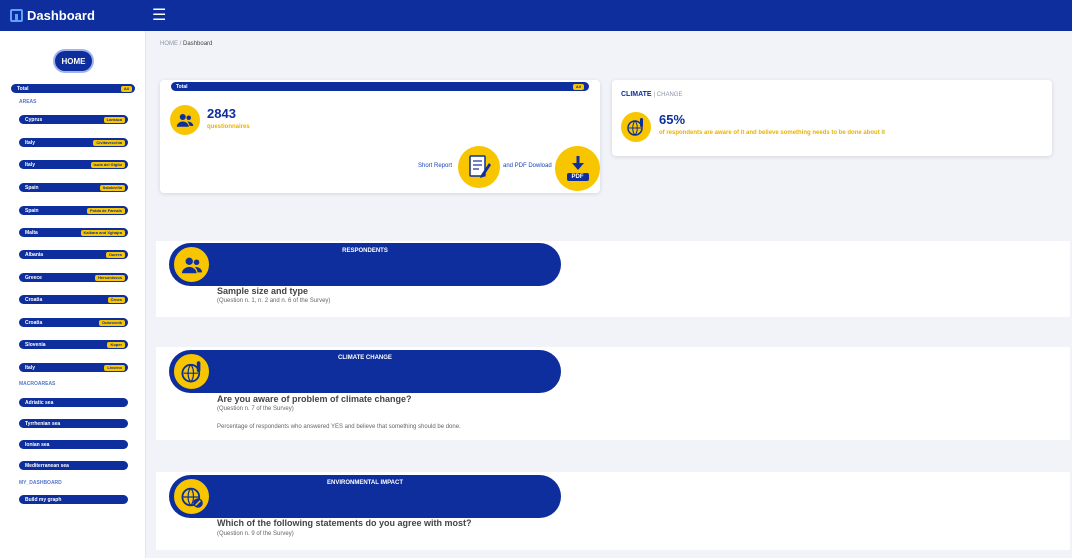 The width and height of the screenshot is (1072, 558). Describe the element at coordinates (40, 483) in the screenshot. I see `my-dashboard-heading: MY_DASHBOARD` at that location.